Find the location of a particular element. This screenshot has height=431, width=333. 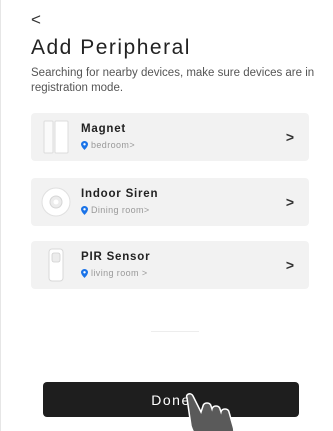

device-card-magnet: Magnet bedroom> > is located at coordinates (170, 137).